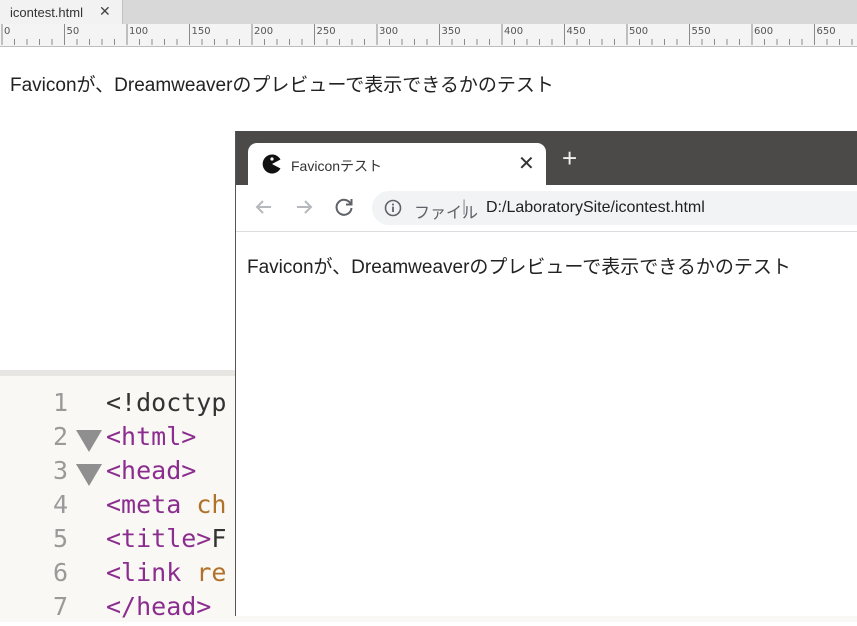 Image resolution: width=857 pixels, height=626 pixels. What do you see at coordinates (159, 606) in the screenshot?
I see `code-token: </head>` at bounding box center [159, 606].